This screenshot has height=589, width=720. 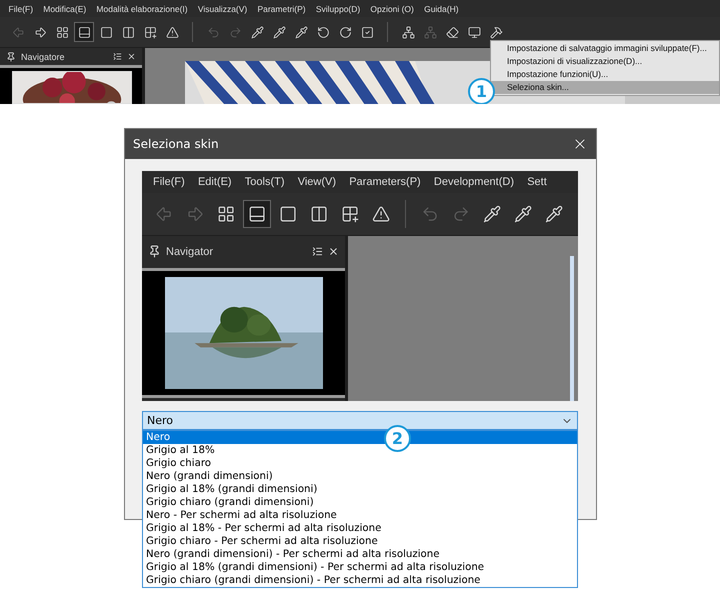 What do you see at coordinates (385, 182) in the screenshot?
I see `menu-item: Parameters(P)` at bounding box center [385, 182].